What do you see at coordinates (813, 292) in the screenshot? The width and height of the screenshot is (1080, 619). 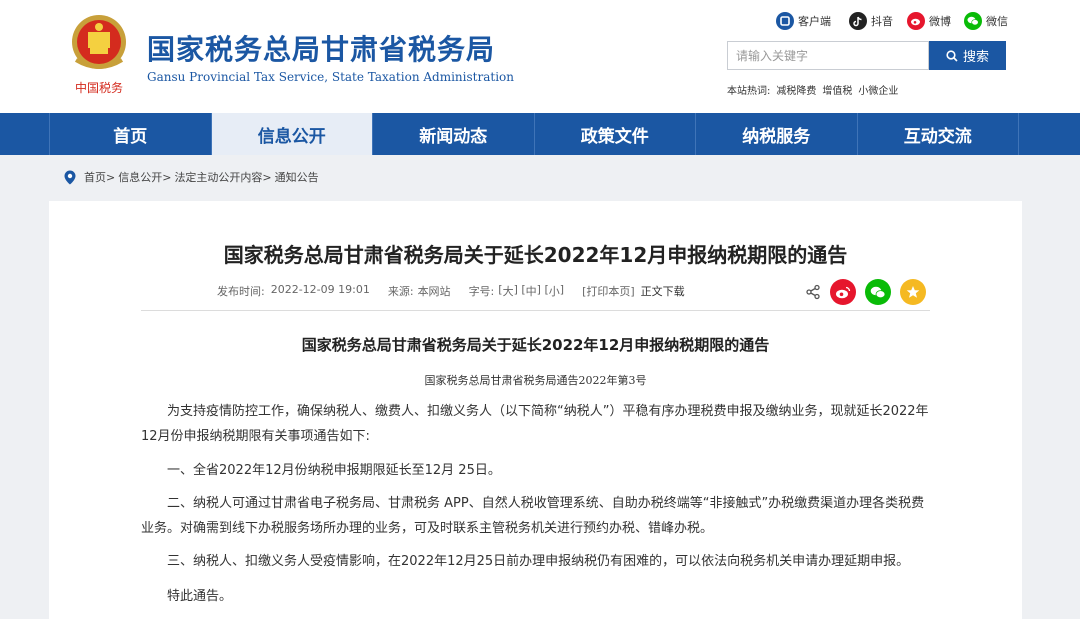 I see `share-icon` at bounding box center [813, 292].